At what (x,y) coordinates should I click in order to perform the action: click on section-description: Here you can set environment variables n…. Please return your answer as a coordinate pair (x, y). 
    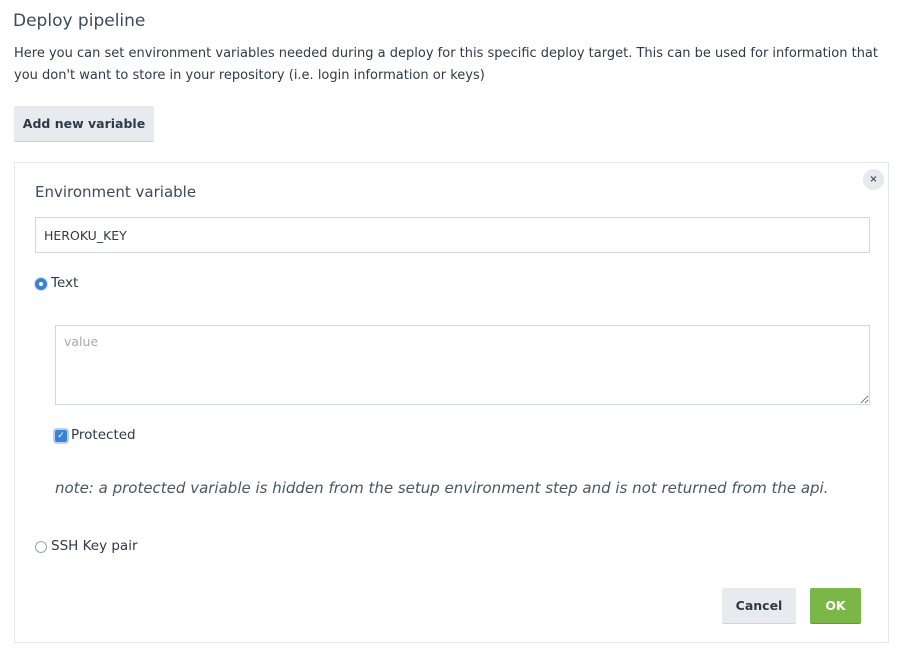
    Looking at the image, I should click on (446, 64).